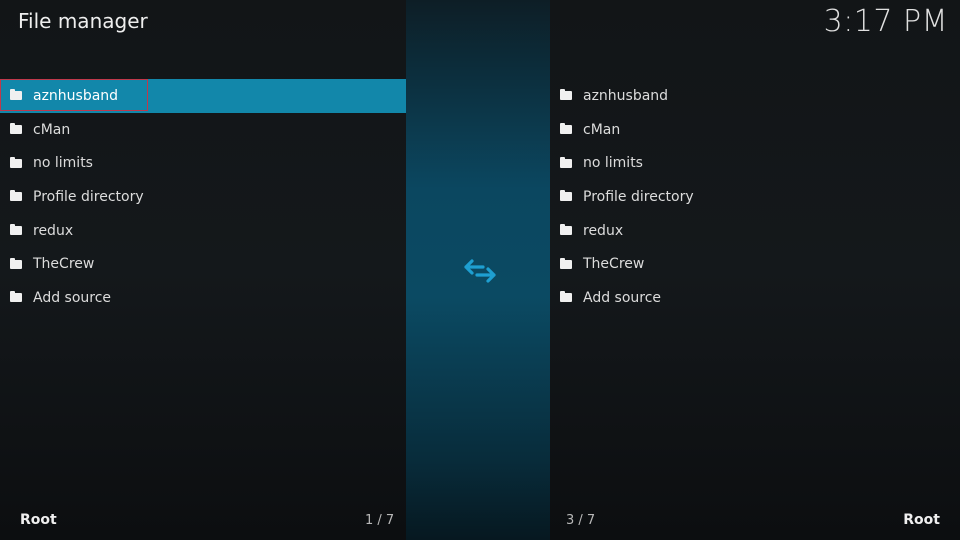  I want to click on swap-arrows-icon, so click(480, 271).